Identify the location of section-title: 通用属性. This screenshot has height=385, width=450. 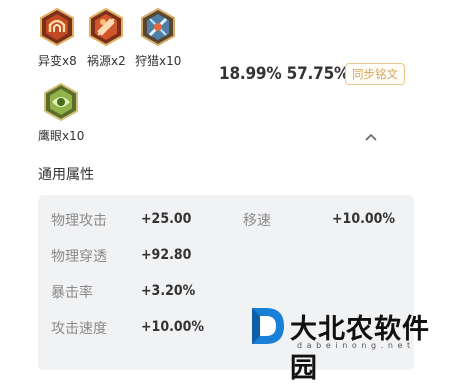
(66, 175).